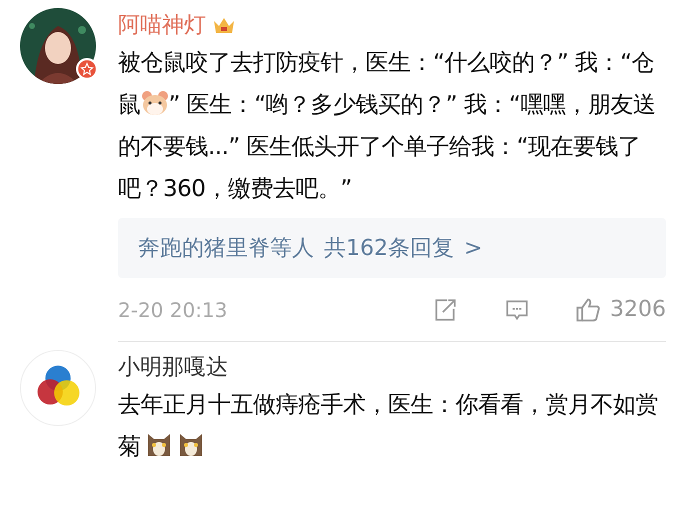 Image resolution: width=690 pixels, height=523 pixels. I want to click on hamster-icon, so click(154, 103).